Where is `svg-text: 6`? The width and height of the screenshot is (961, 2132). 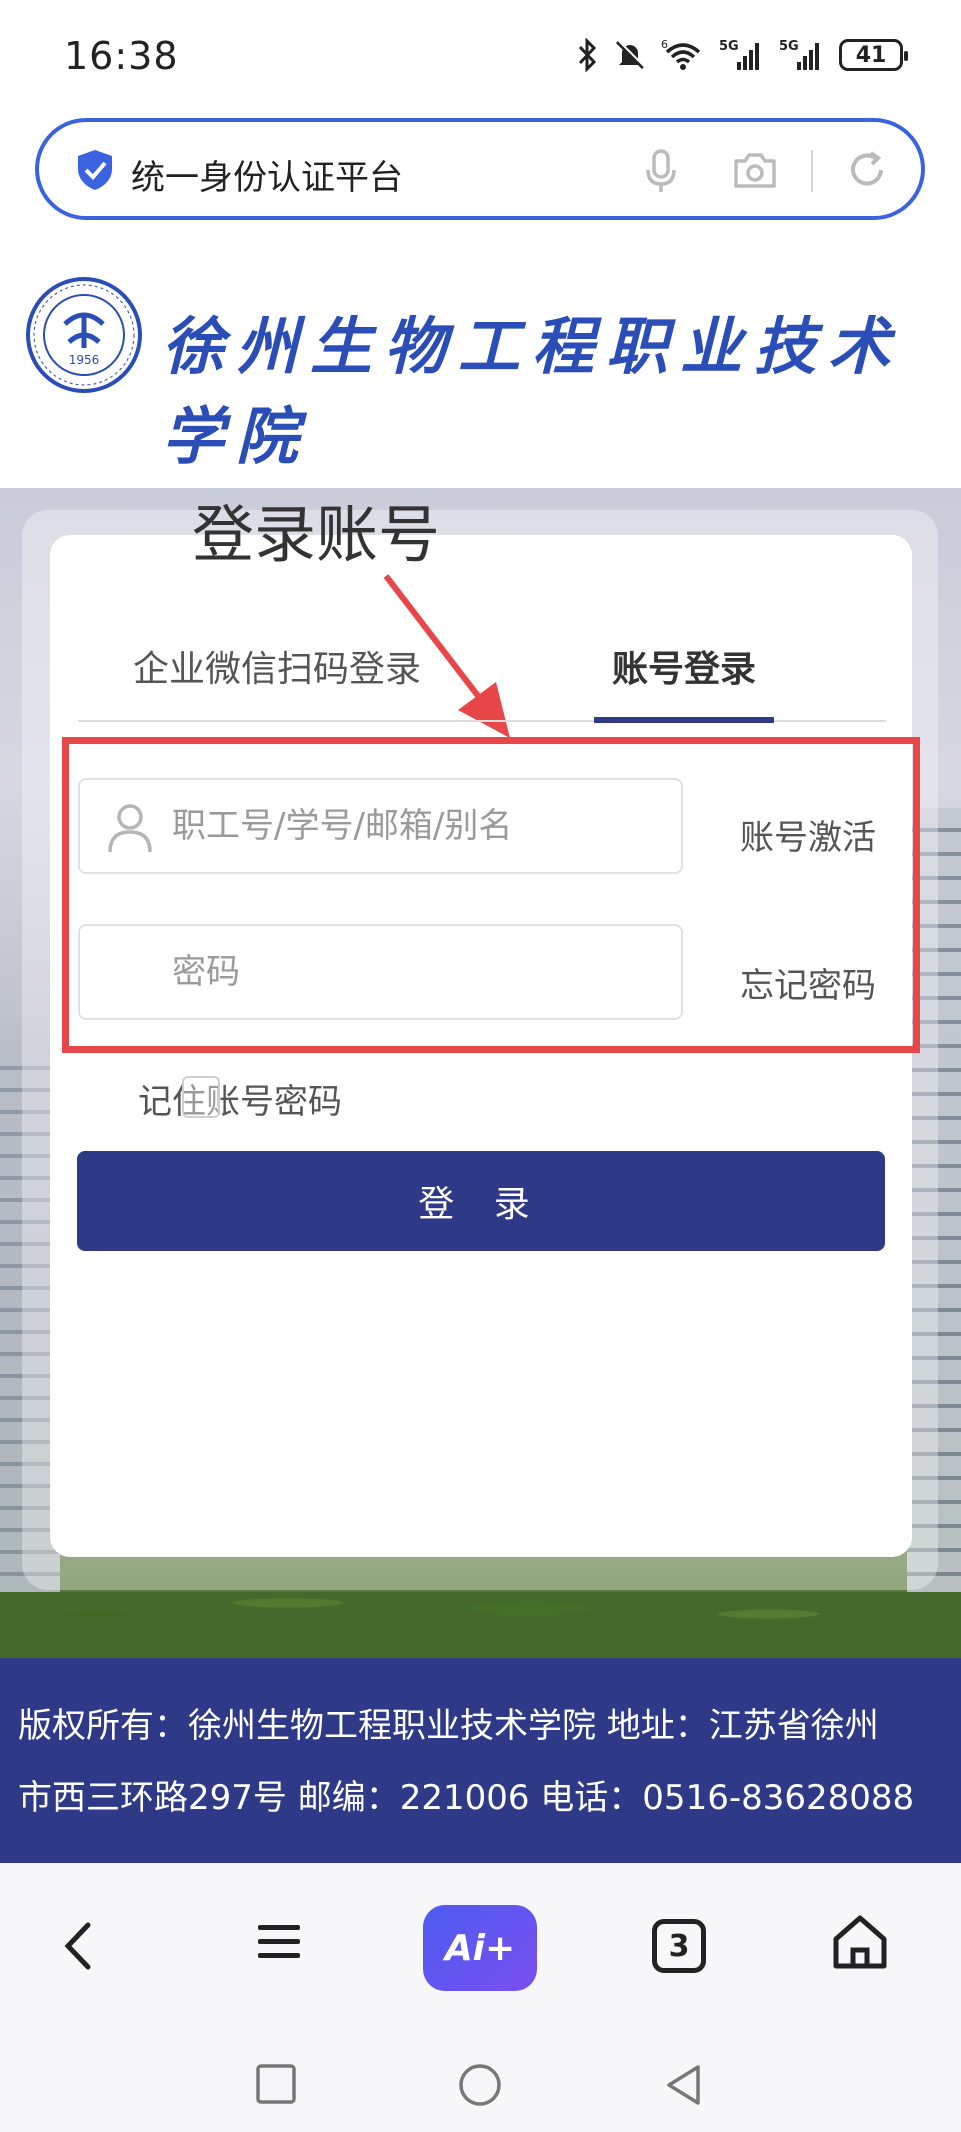 svg-text: 6 is located at coordinates (664, 44).